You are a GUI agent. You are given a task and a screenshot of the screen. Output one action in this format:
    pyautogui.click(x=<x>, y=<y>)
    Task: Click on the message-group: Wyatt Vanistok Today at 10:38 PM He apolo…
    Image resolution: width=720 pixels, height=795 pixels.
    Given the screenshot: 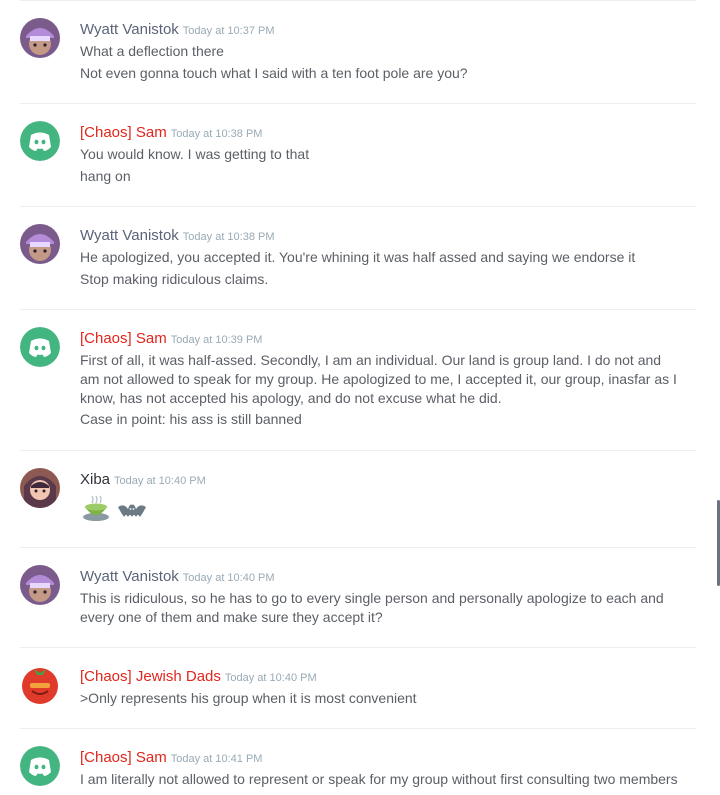 What is the action you would take?
    pyautogui.click(x=358, y=258)
    